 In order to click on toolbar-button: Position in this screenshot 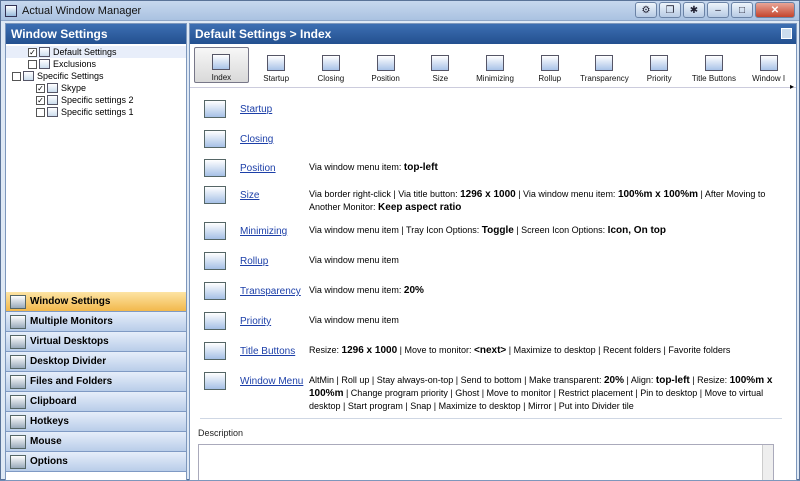, I will do `click(385, 65)`.